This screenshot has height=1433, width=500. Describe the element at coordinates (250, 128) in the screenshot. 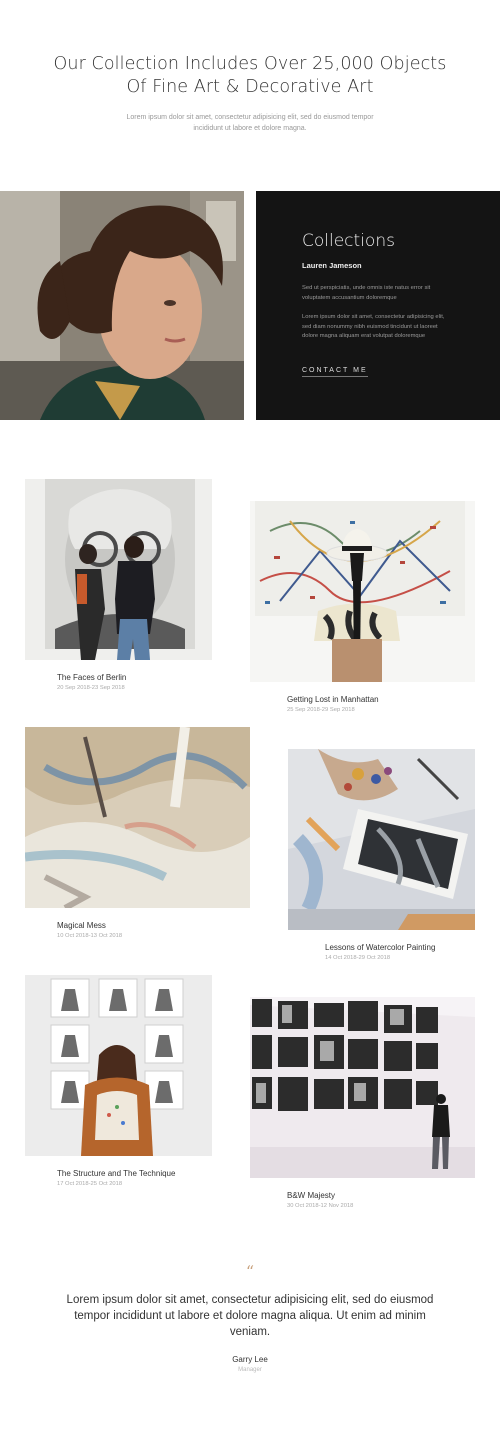

I see `hero-subtitle-line-2: incididunt ut labore et dolore magna.` at that location.